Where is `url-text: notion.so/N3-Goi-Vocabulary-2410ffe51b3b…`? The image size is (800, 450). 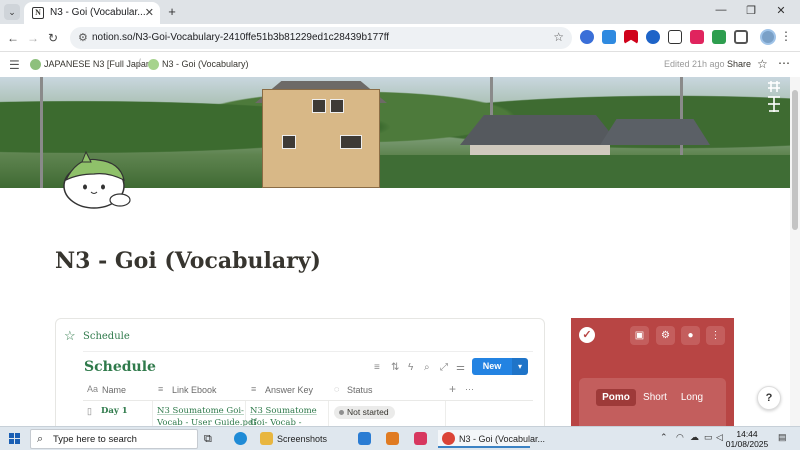 url-text: notion.so/N3-Goi-Vocabulary-2410ffe51b3b… is located at coordinates (240, 37).